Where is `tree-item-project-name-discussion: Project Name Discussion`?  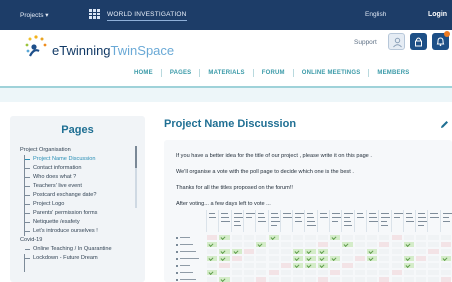
tree-item-project-name-discussion: Project Name Discussion is located at coordinates (81, 159).